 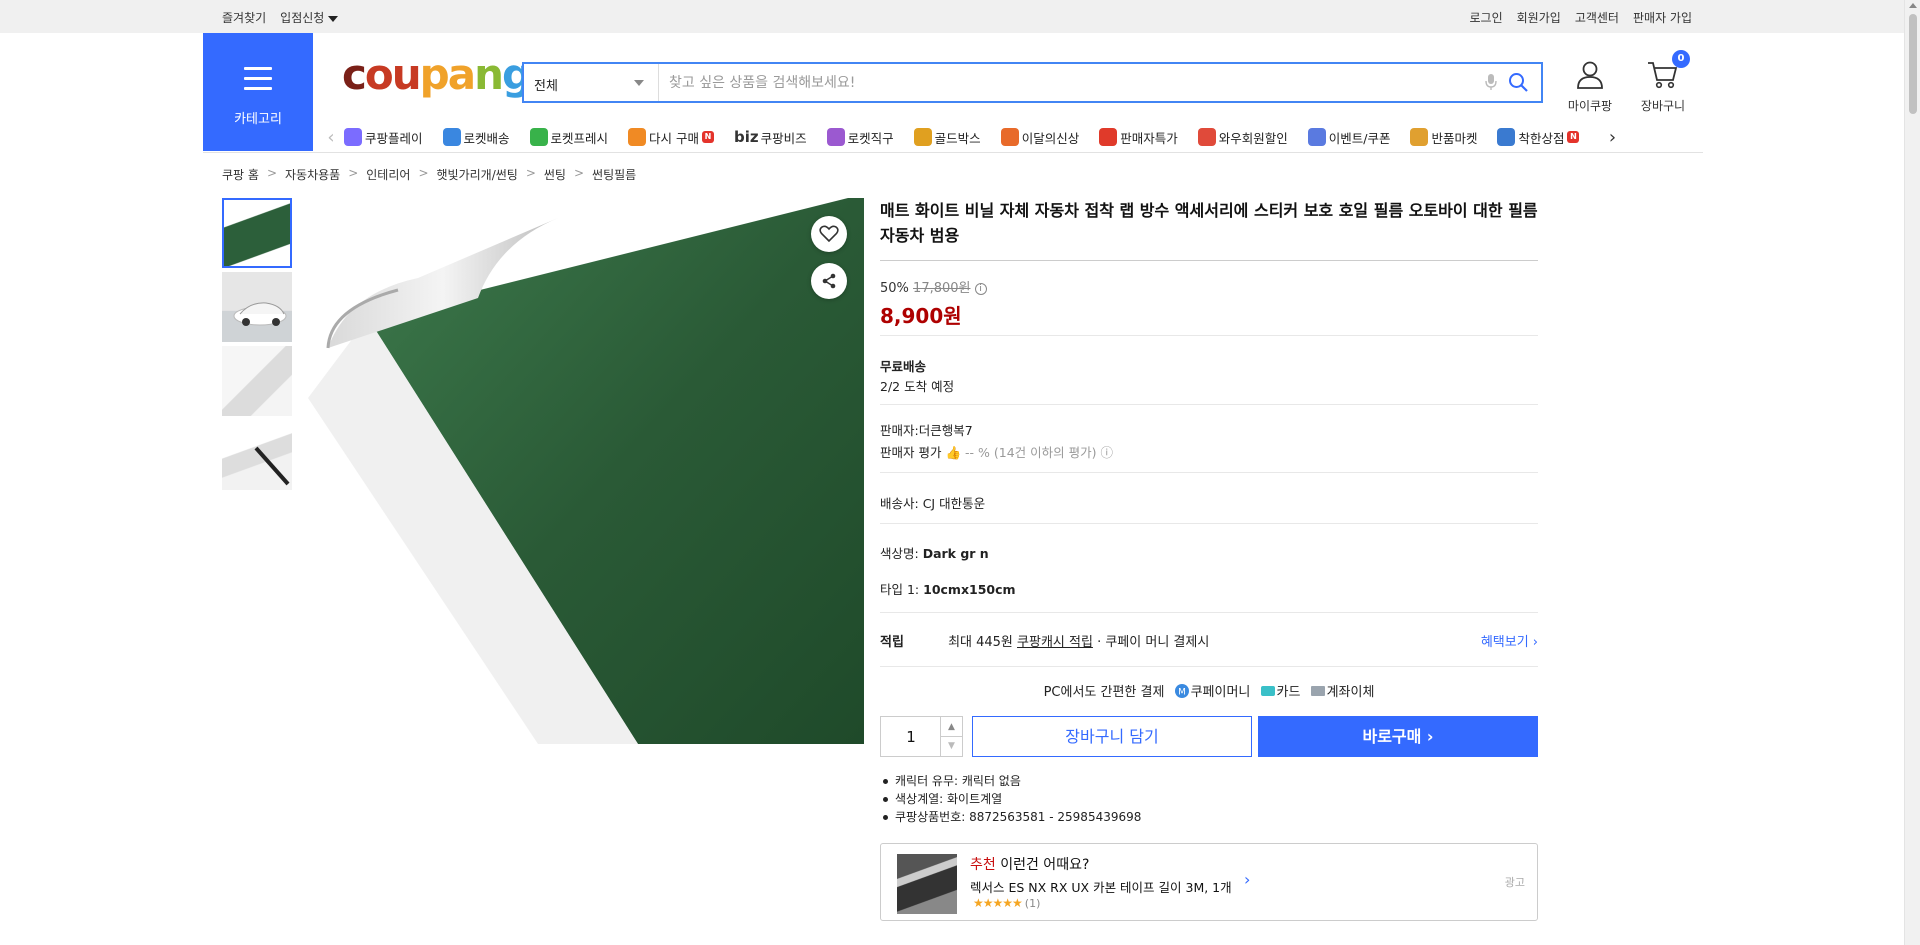 I want to click on good-store-icon, so click(x=1506, y=137).